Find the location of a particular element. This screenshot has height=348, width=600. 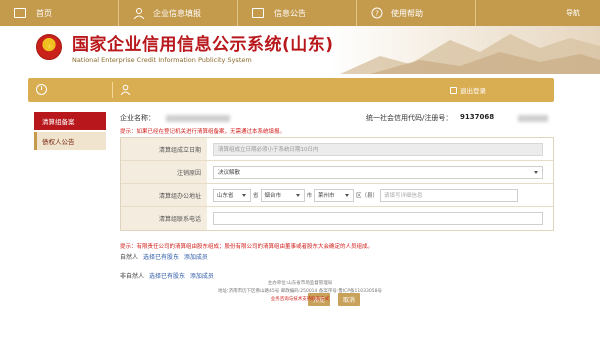

logout-label: 退出登录 is located at coordinates (473, 91).